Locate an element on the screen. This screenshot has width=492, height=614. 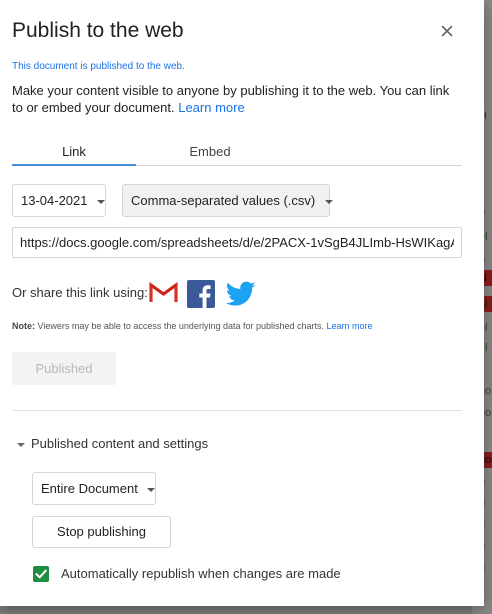
share-label: Or share this link using: is located at coordinates (80, 292).